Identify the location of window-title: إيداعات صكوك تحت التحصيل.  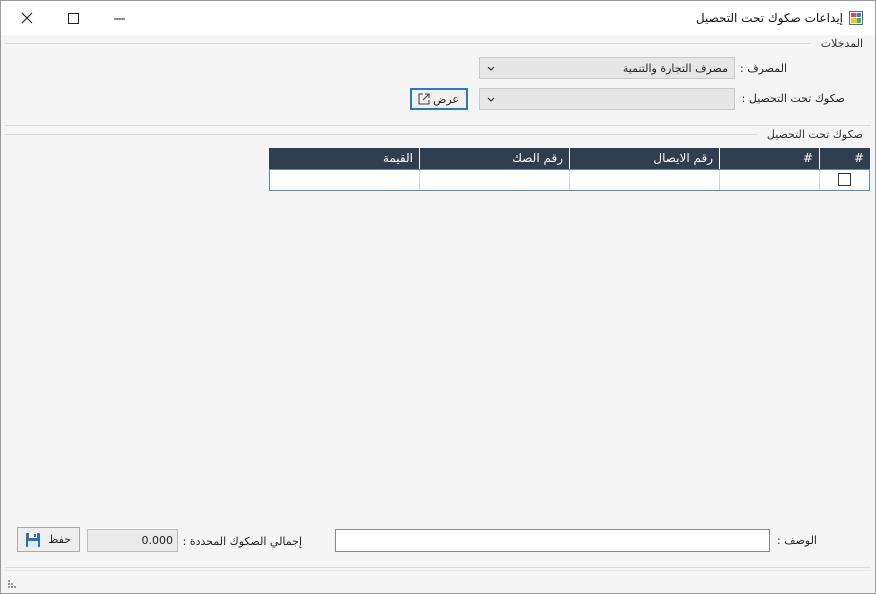
(769, 18).